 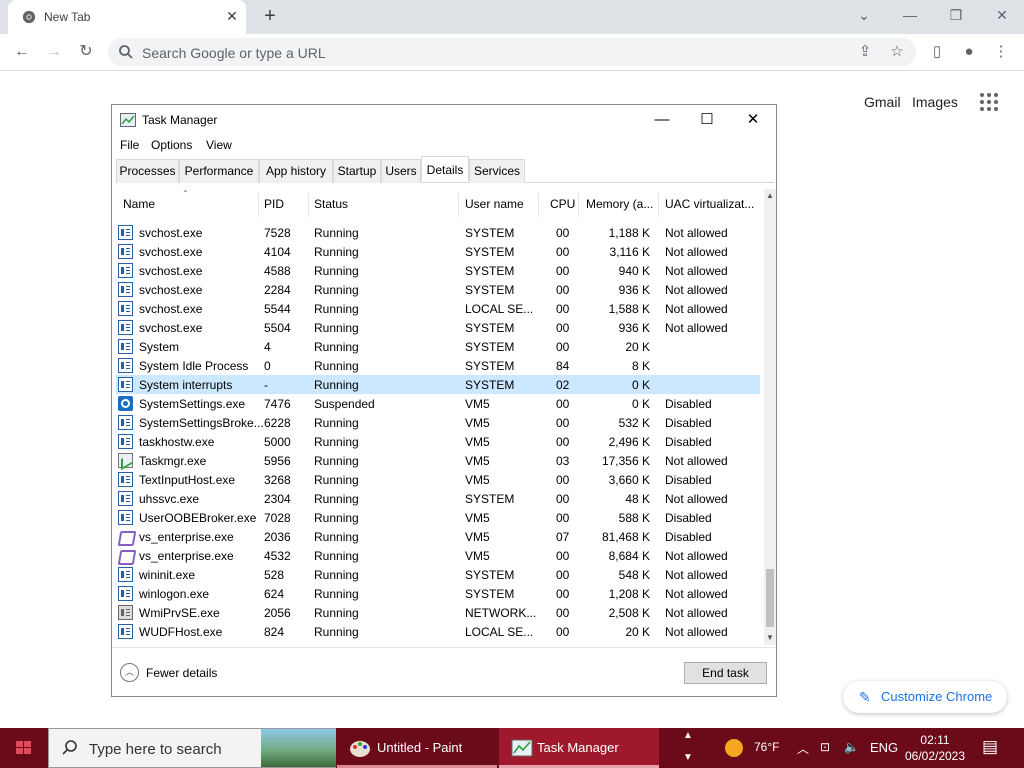 What do you see at coordinates (417, 748) in the screenshot?
I see `taskbar-app-paint: Untitled - Paint` at bounding box center [417, 748].